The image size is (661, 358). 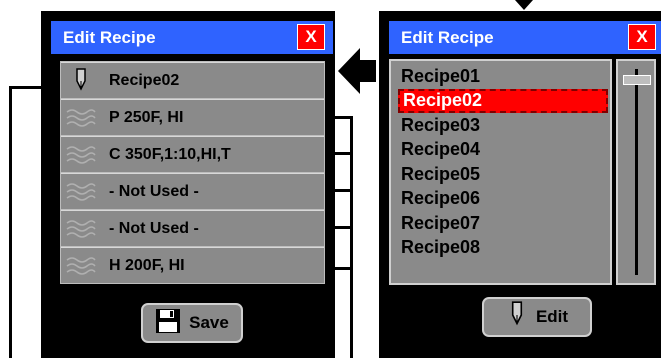 I want to click on step-label: H 200F, HI, so click(x=147, y=265).